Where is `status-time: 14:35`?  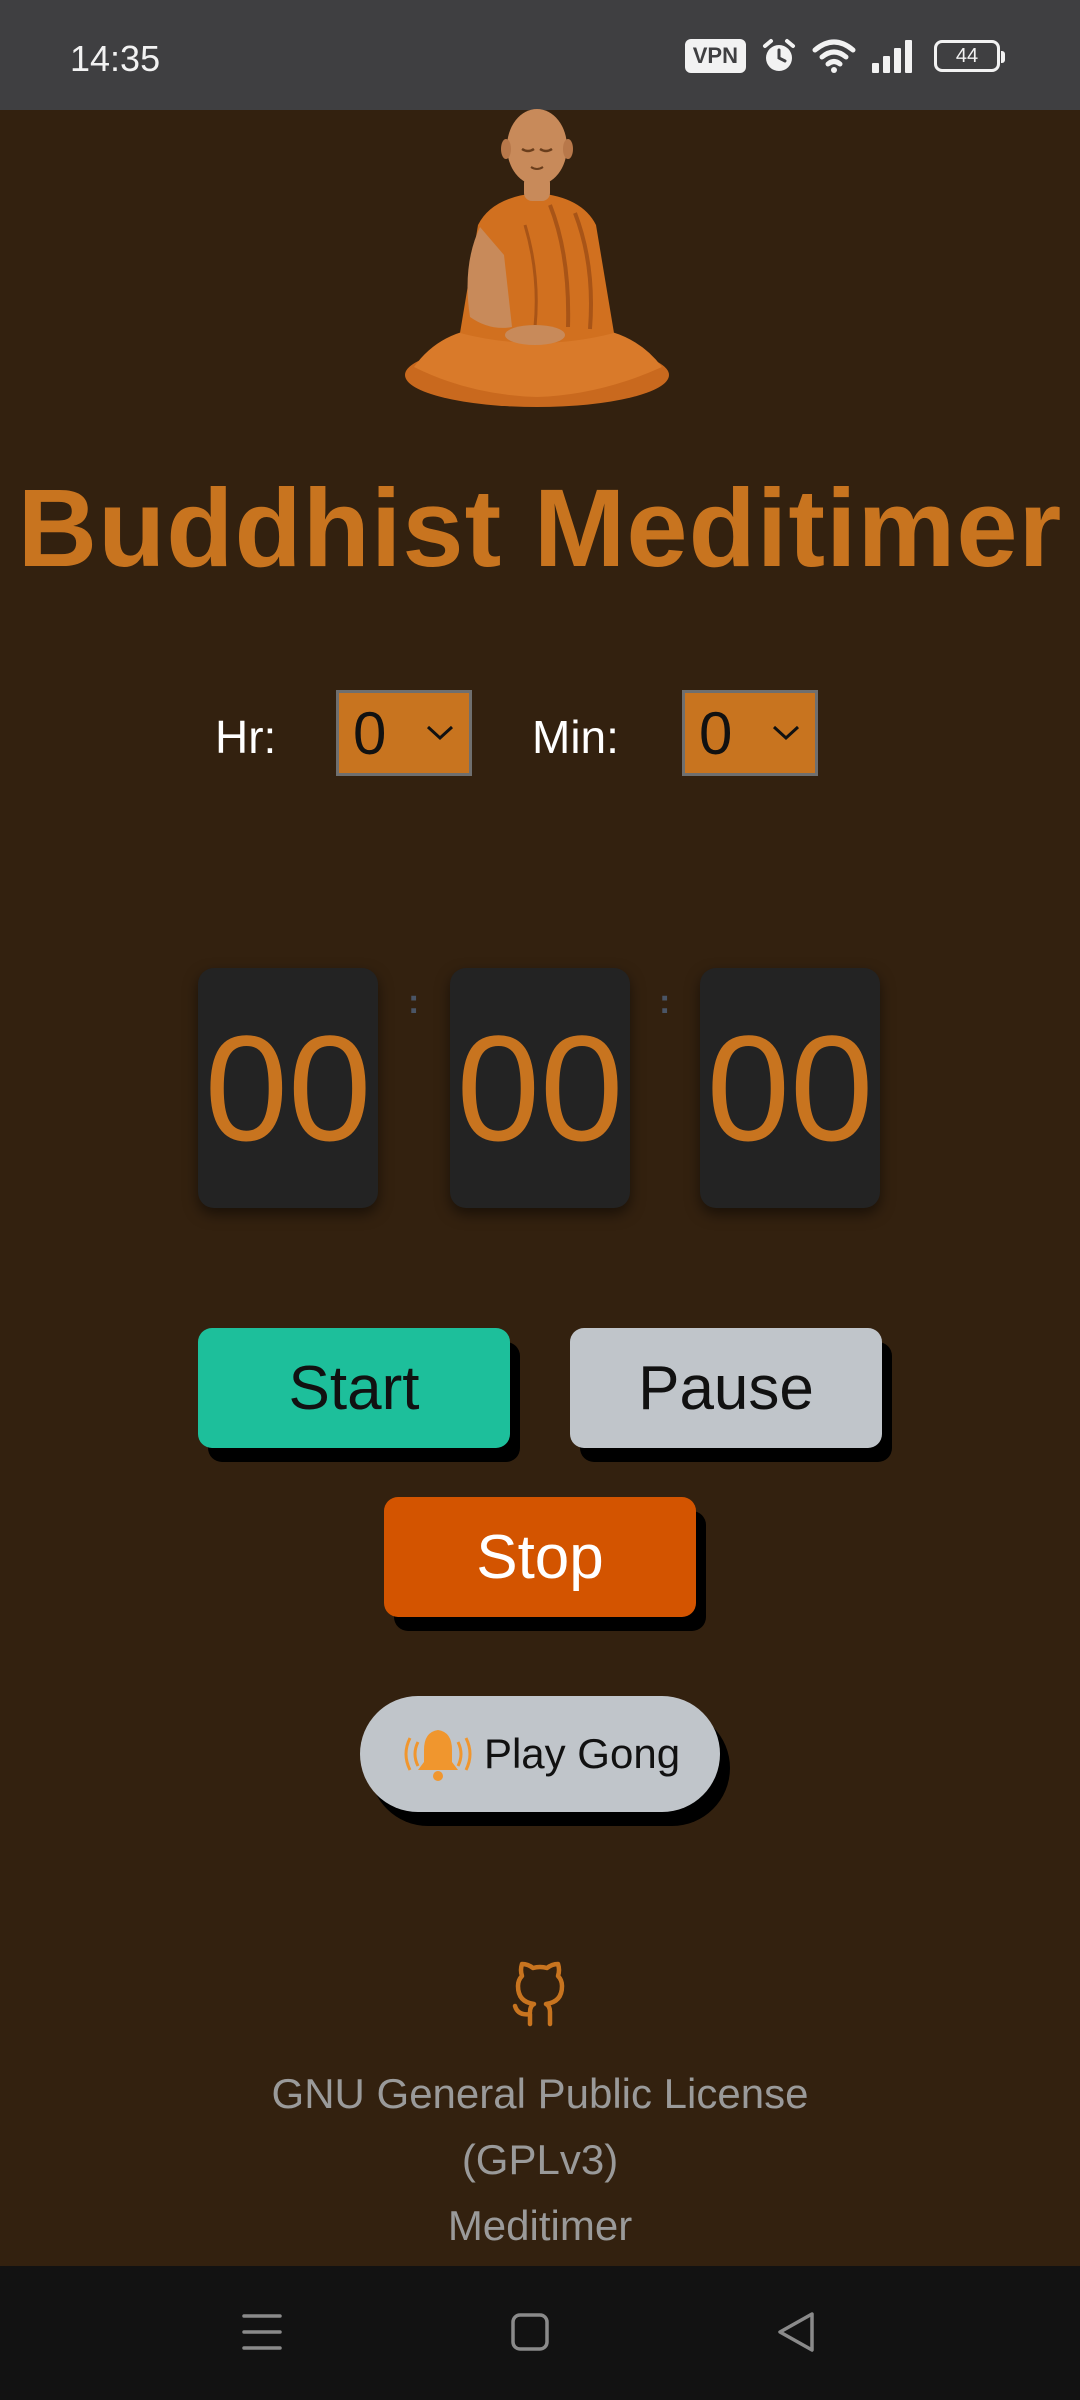
status-time: 14:35 is located at coordinates (115, 58).